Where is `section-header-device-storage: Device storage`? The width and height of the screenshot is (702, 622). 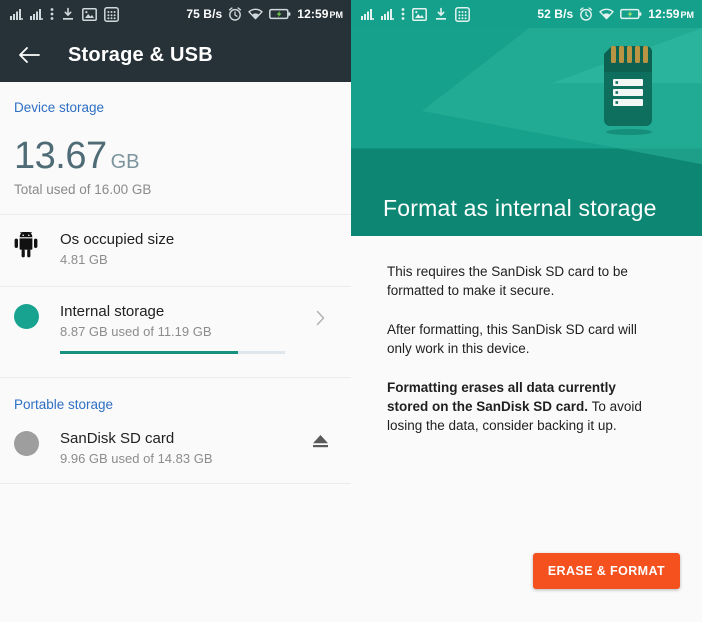
section-header-device-storage: Device storage is located at coordinates (59, 107).